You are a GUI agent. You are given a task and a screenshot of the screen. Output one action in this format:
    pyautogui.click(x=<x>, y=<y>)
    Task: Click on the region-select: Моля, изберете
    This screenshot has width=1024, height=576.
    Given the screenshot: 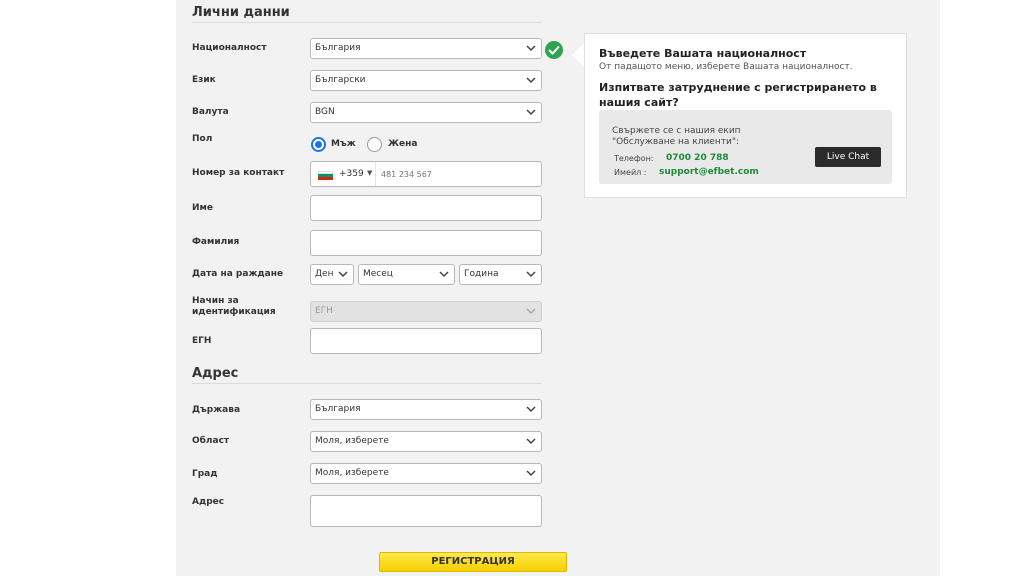 What is the action you would take?
    pyautogui.click(x=426, y=441)
    